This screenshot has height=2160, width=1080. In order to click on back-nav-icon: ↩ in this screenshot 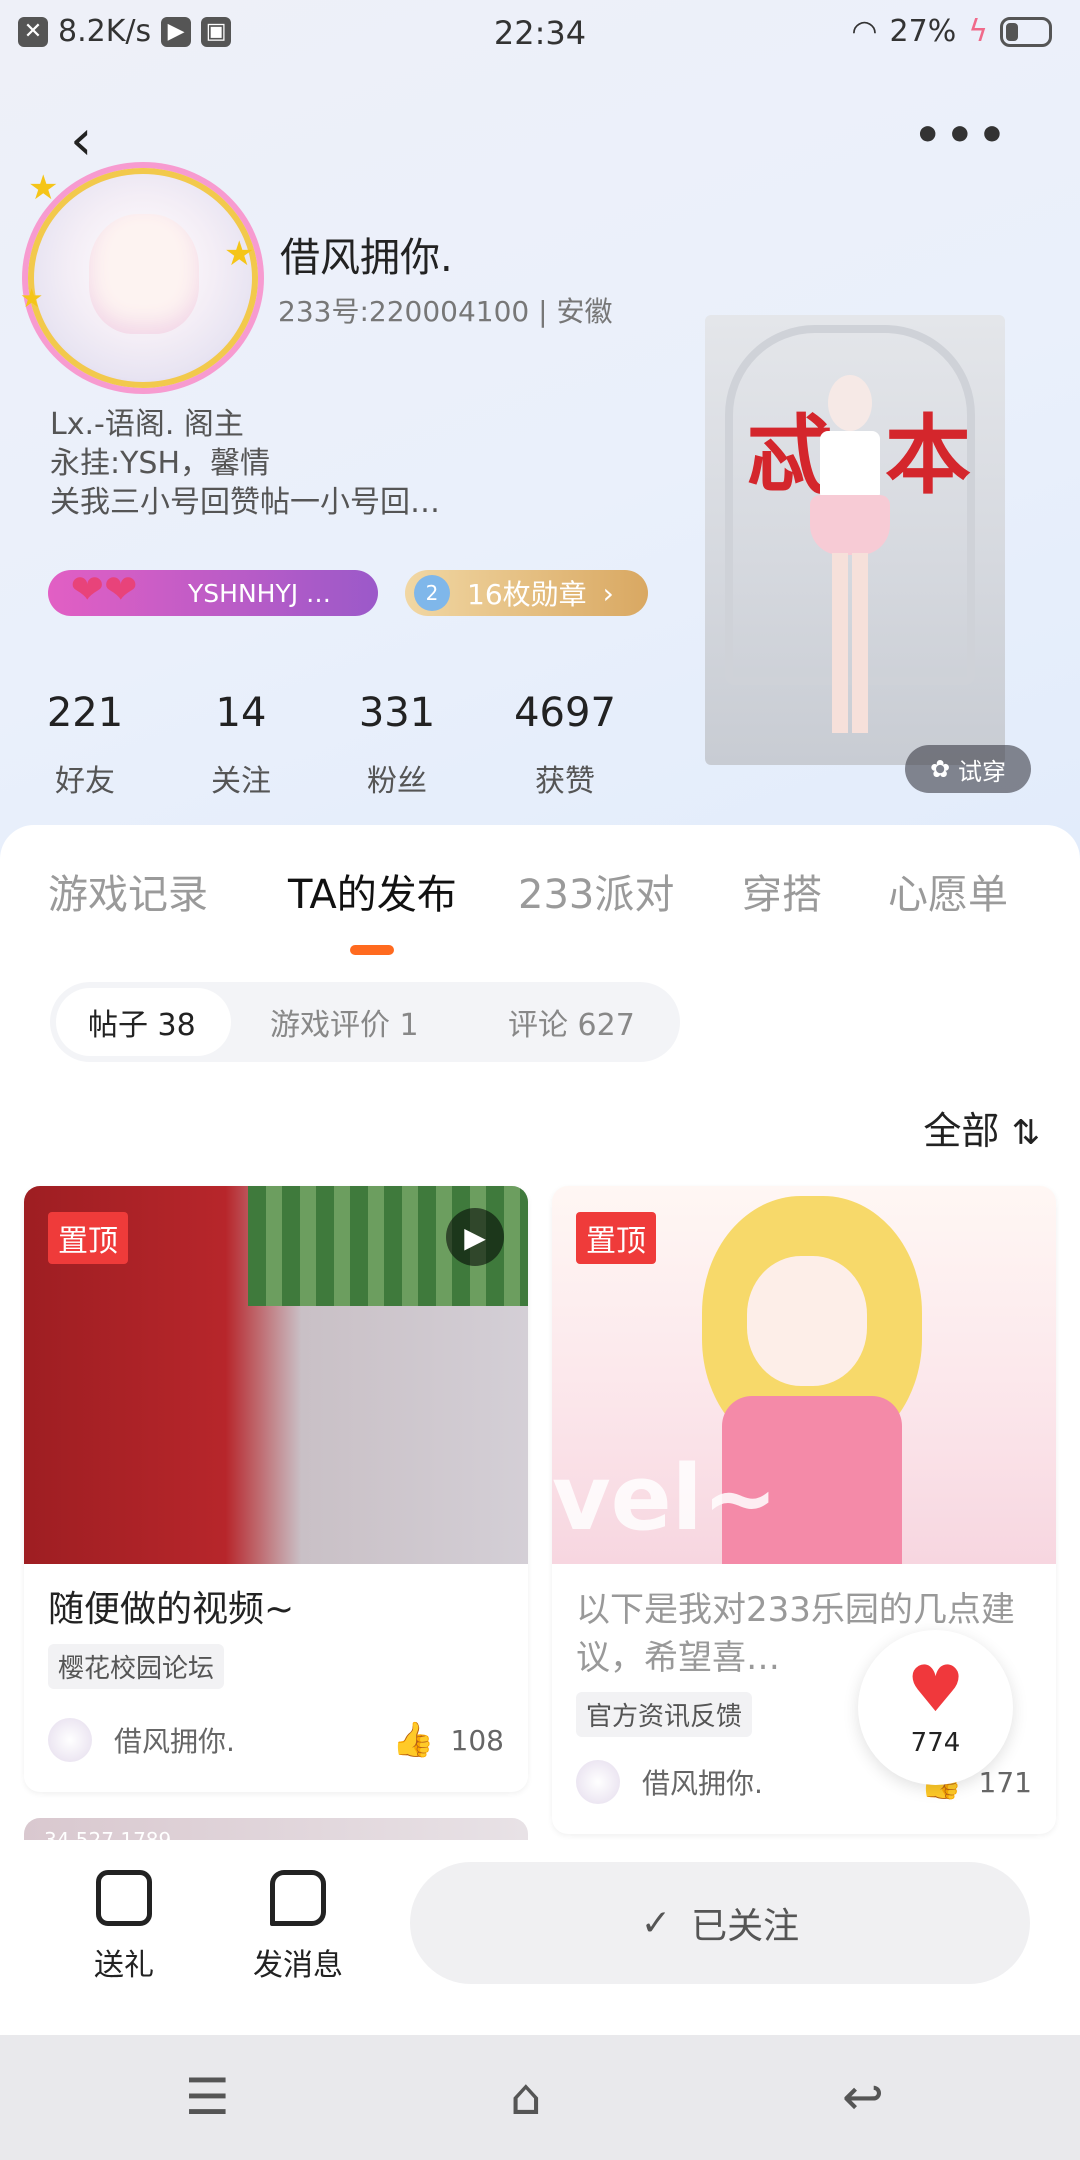, I will do `click(863, 2097)`.